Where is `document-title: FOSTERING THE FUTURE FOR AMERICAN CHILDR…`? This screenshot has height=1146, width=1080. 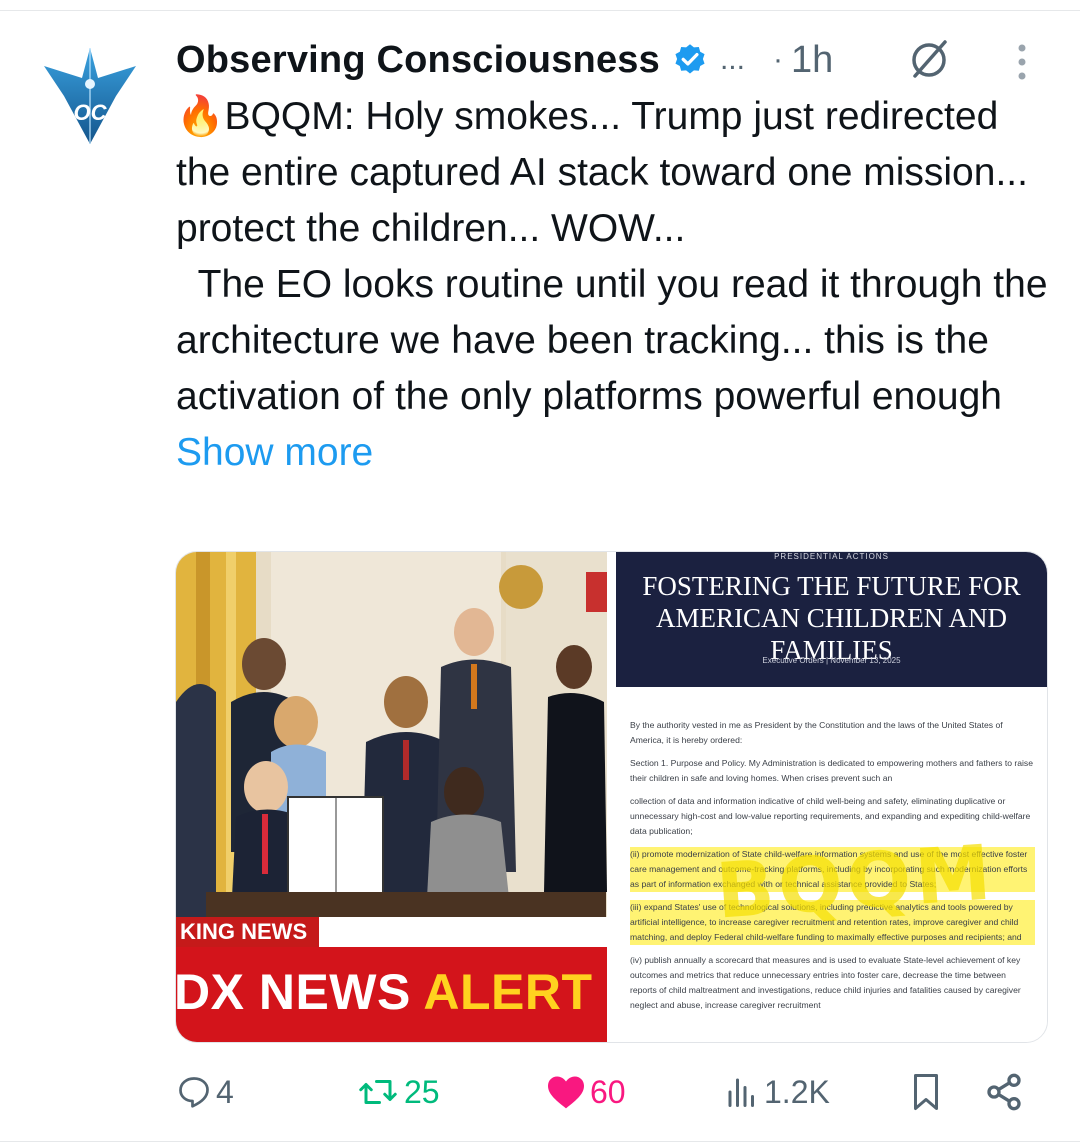 document-title: FOSTERING THE FUTURE FOR AMERICAN CHILDR… is located at coordinates (831, 618).